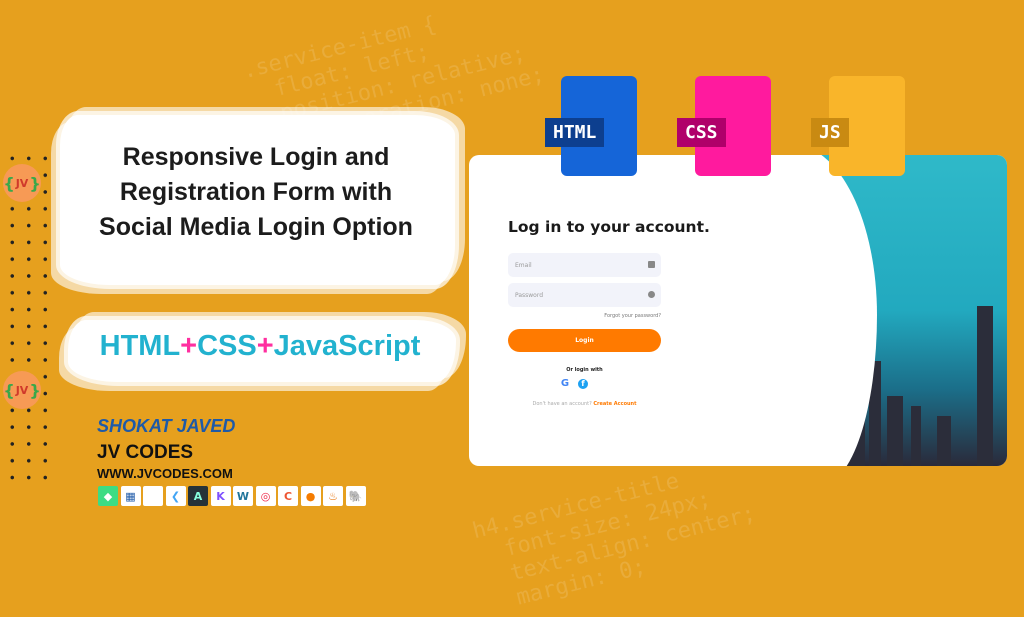 Image resolution: width=1024 pixels, height=617 pixels. I want to click on website-link: WWW.JVCODES.COM, so click(165, 473).